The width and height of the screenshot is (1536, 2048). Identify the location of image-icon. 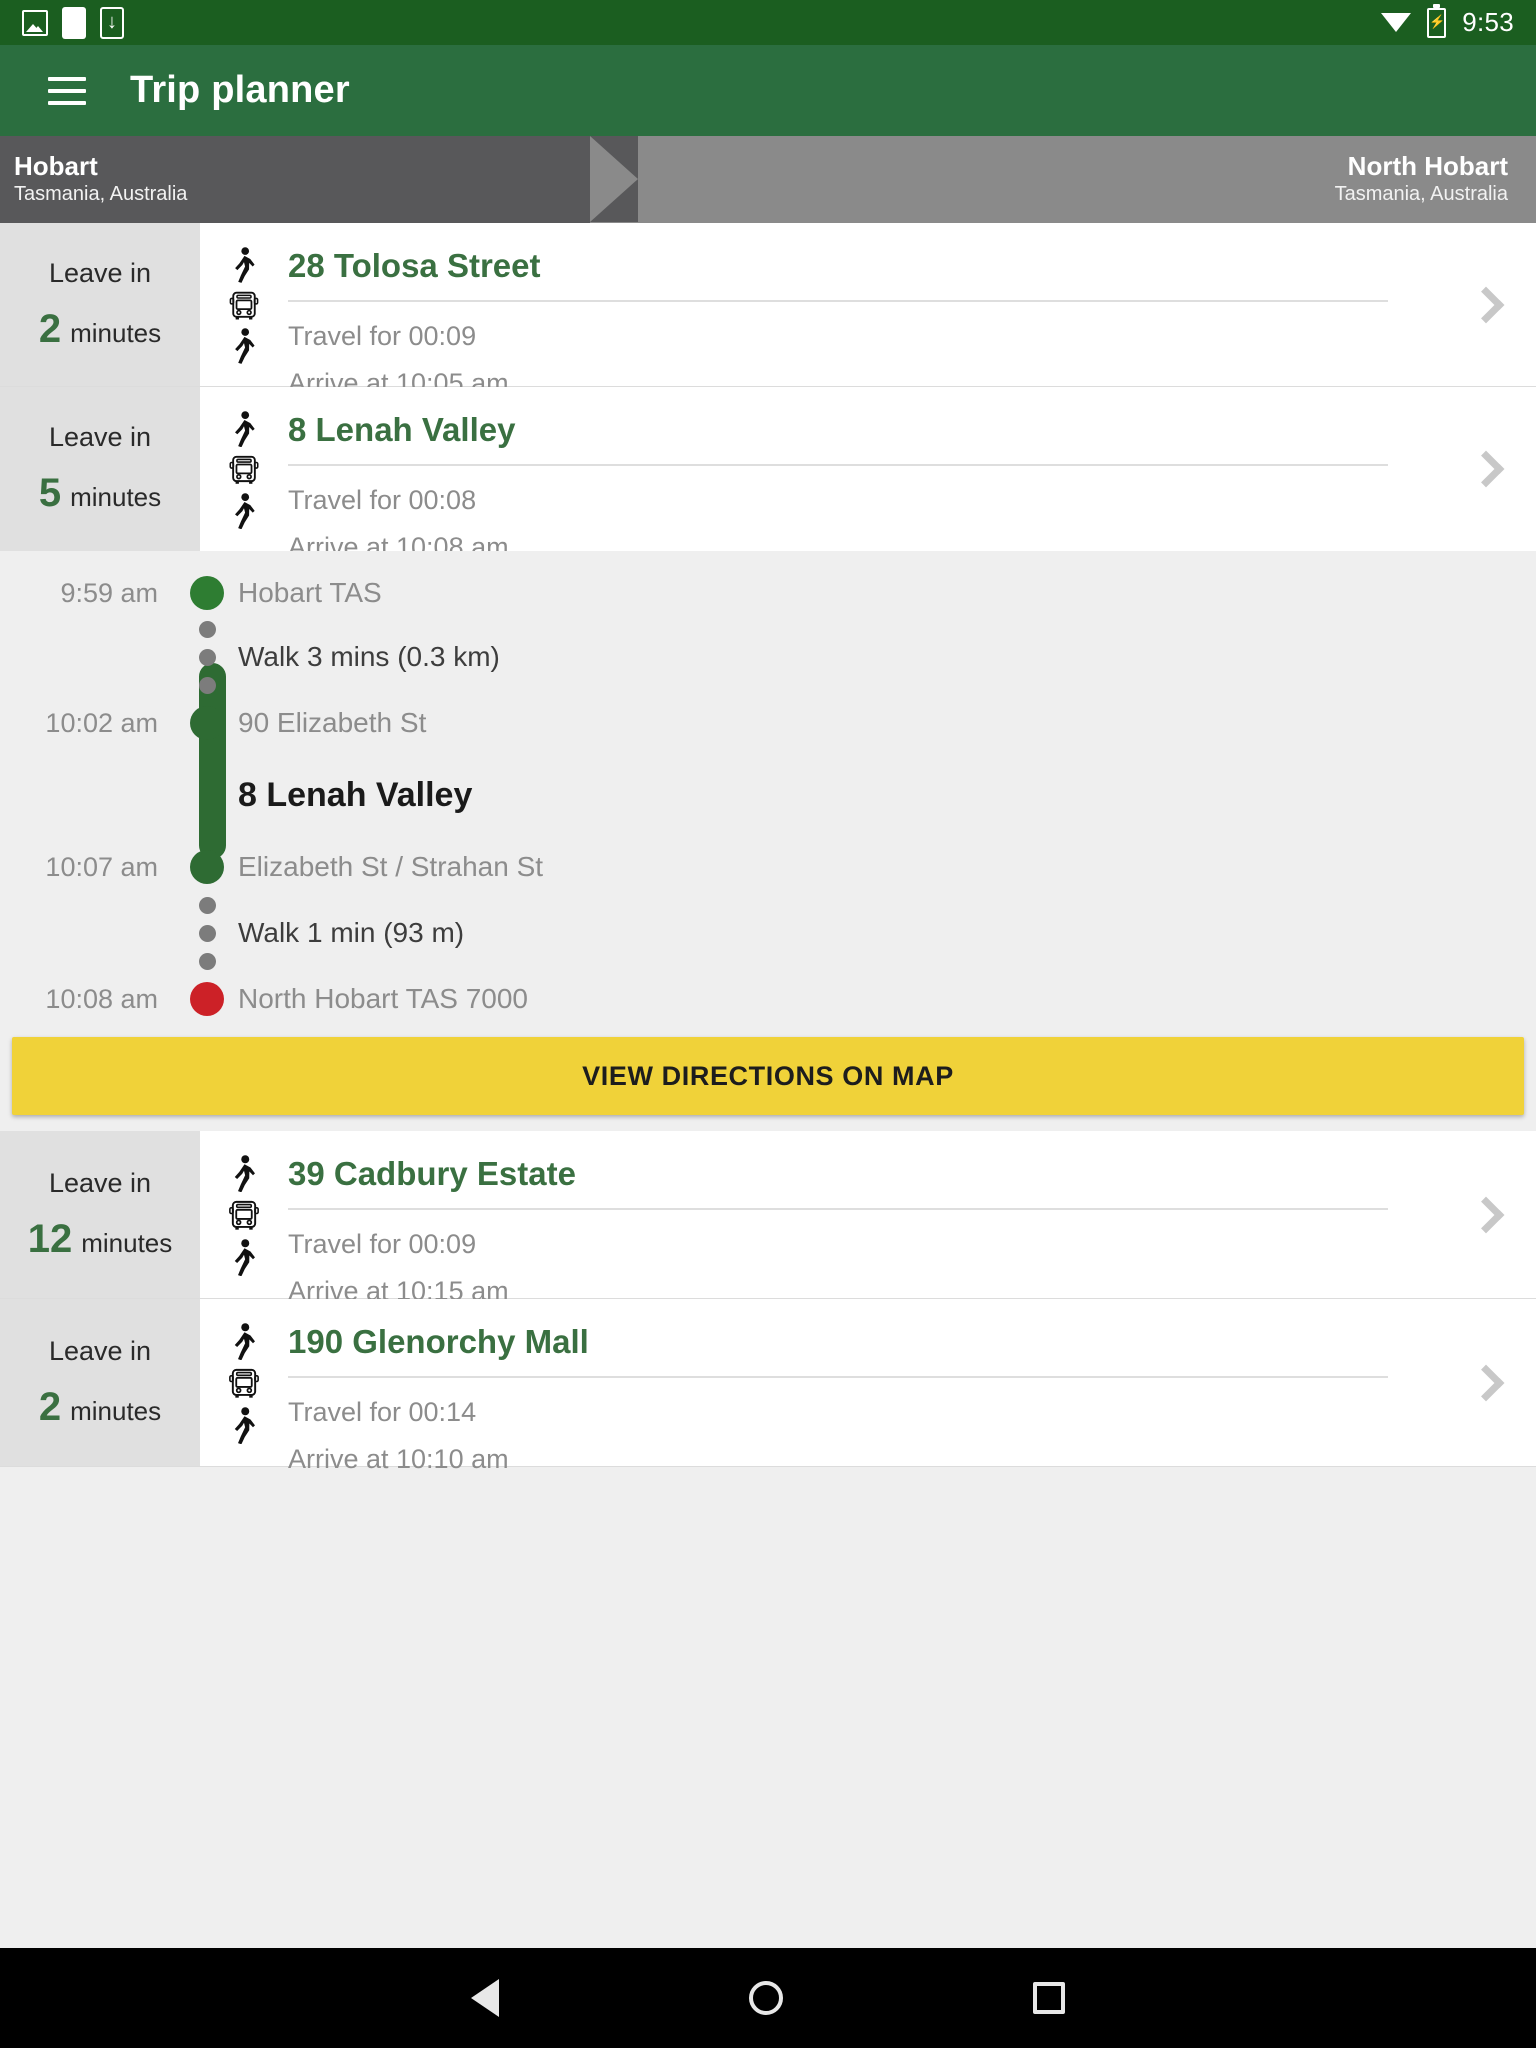
(35, 22).